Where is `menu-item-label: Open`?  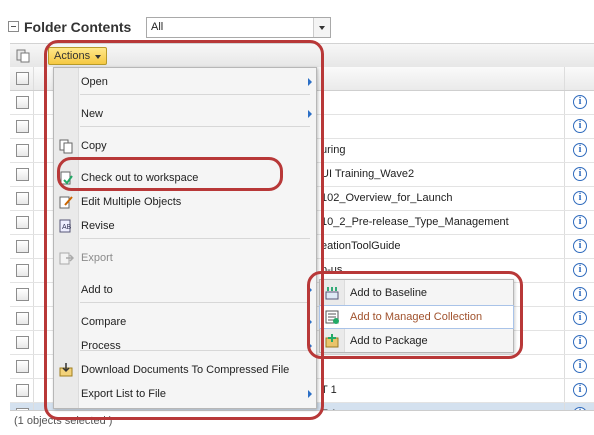 menu-item-label: Open is located at coordinates (94, 82).